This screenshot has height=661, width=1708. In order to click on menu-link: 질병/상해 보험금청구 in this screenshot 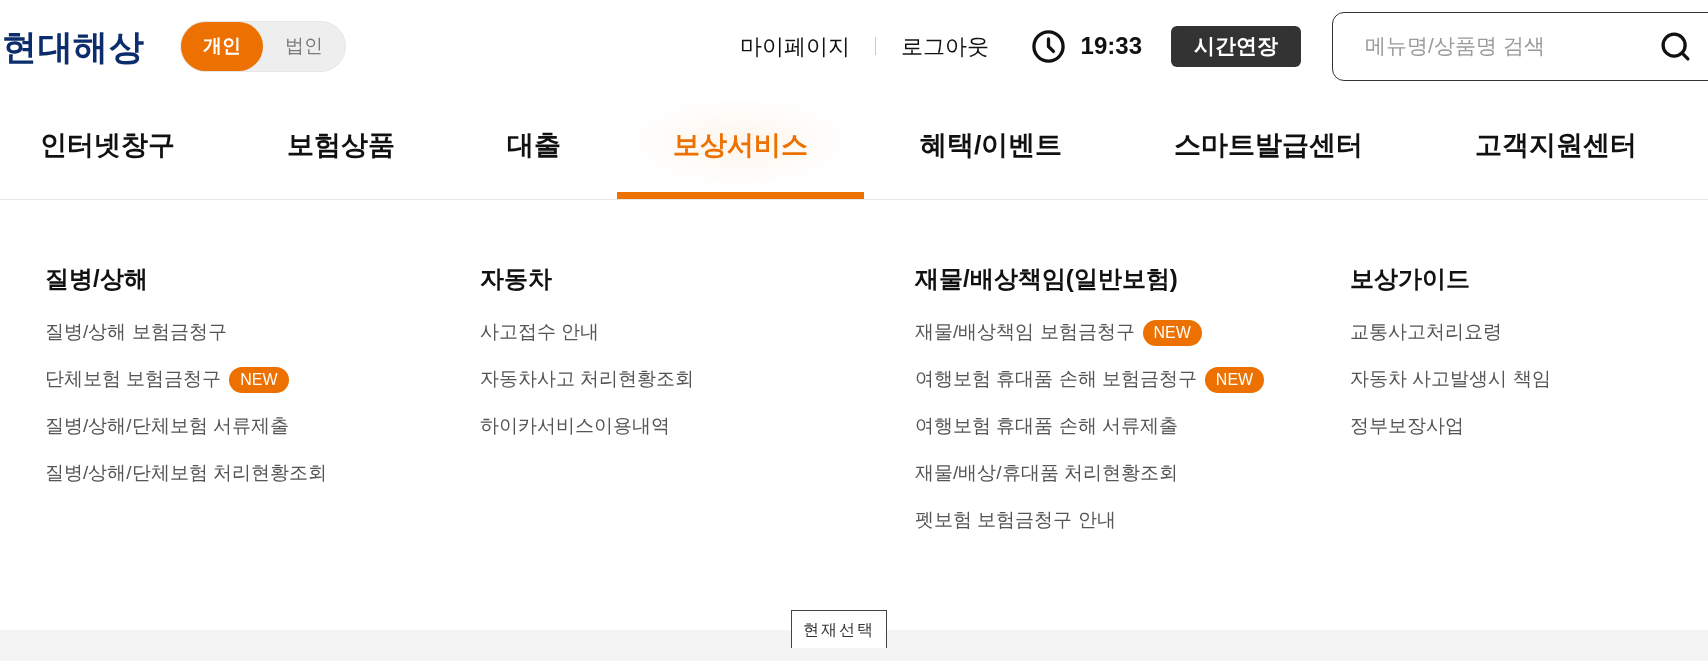, I will do `click(136, 332)`.